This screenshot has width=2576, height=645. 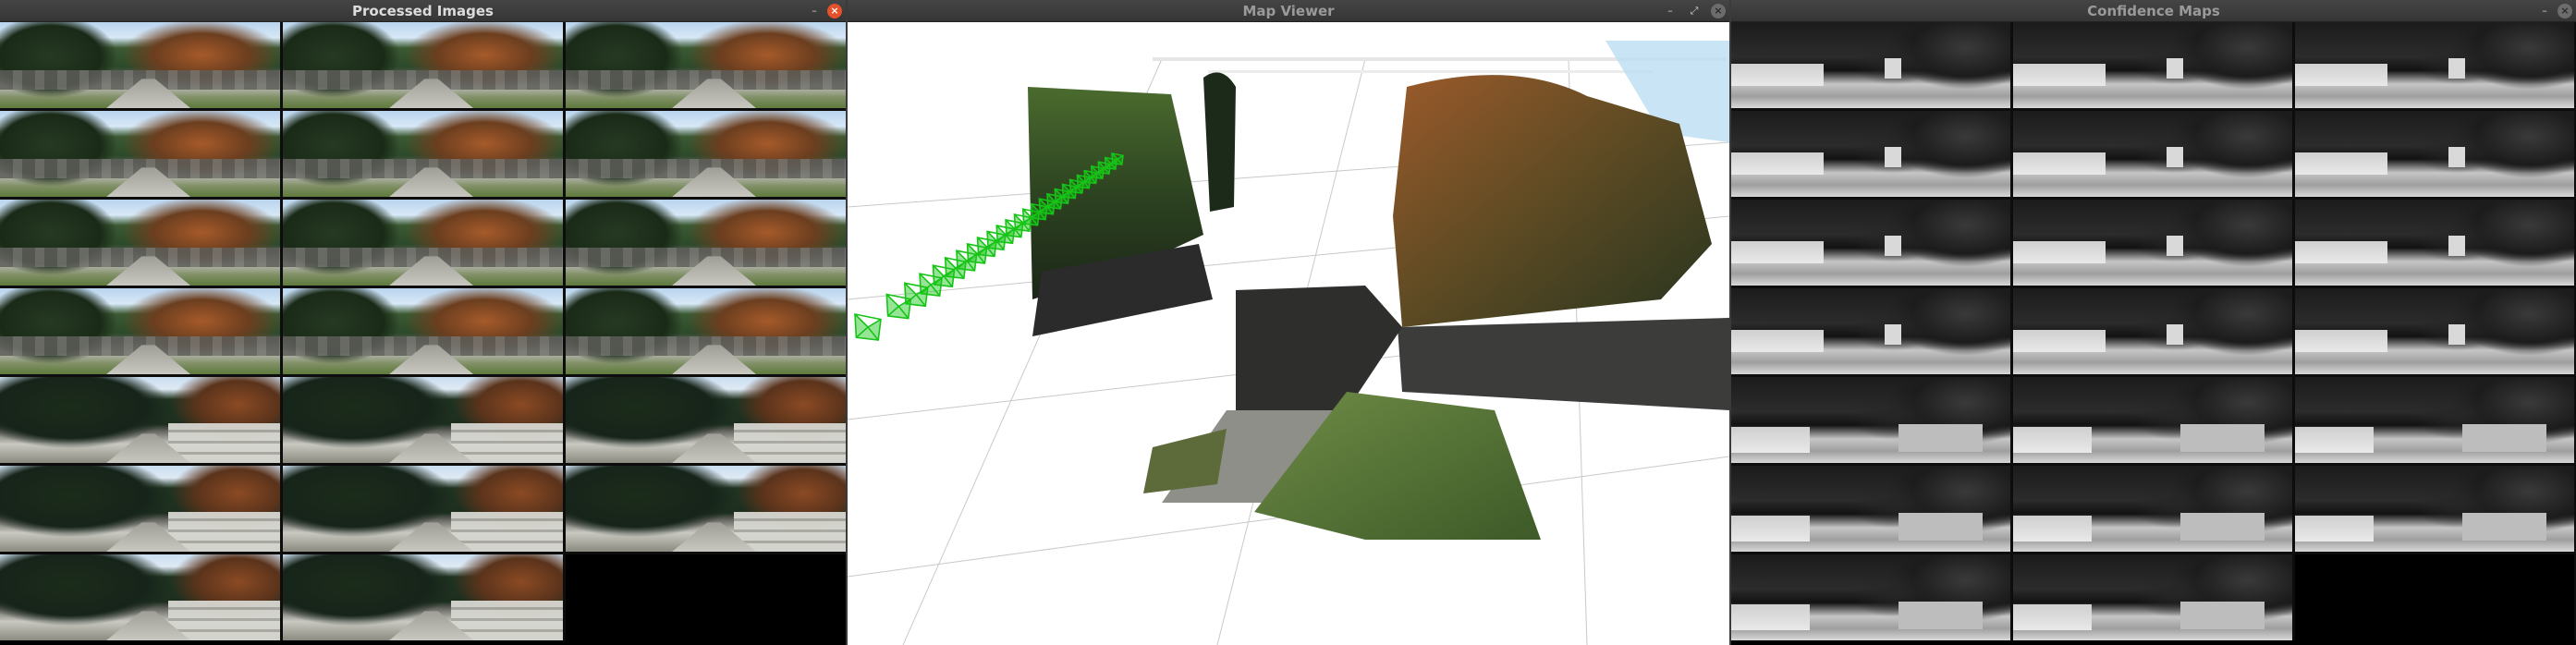 I want to click on confidence-maps-titlebar: Confidence Maps – ×, so click(x=2153, y=11).